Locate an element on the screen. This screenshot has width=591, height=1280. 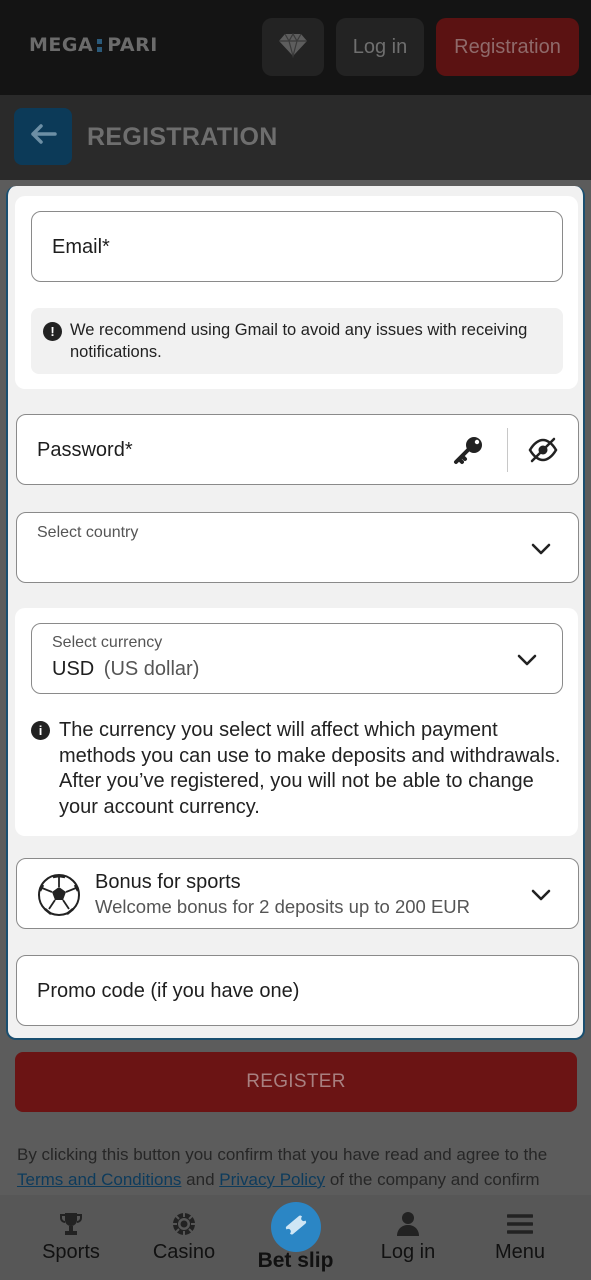
diamond-icon is located at coordinates (293, 47).